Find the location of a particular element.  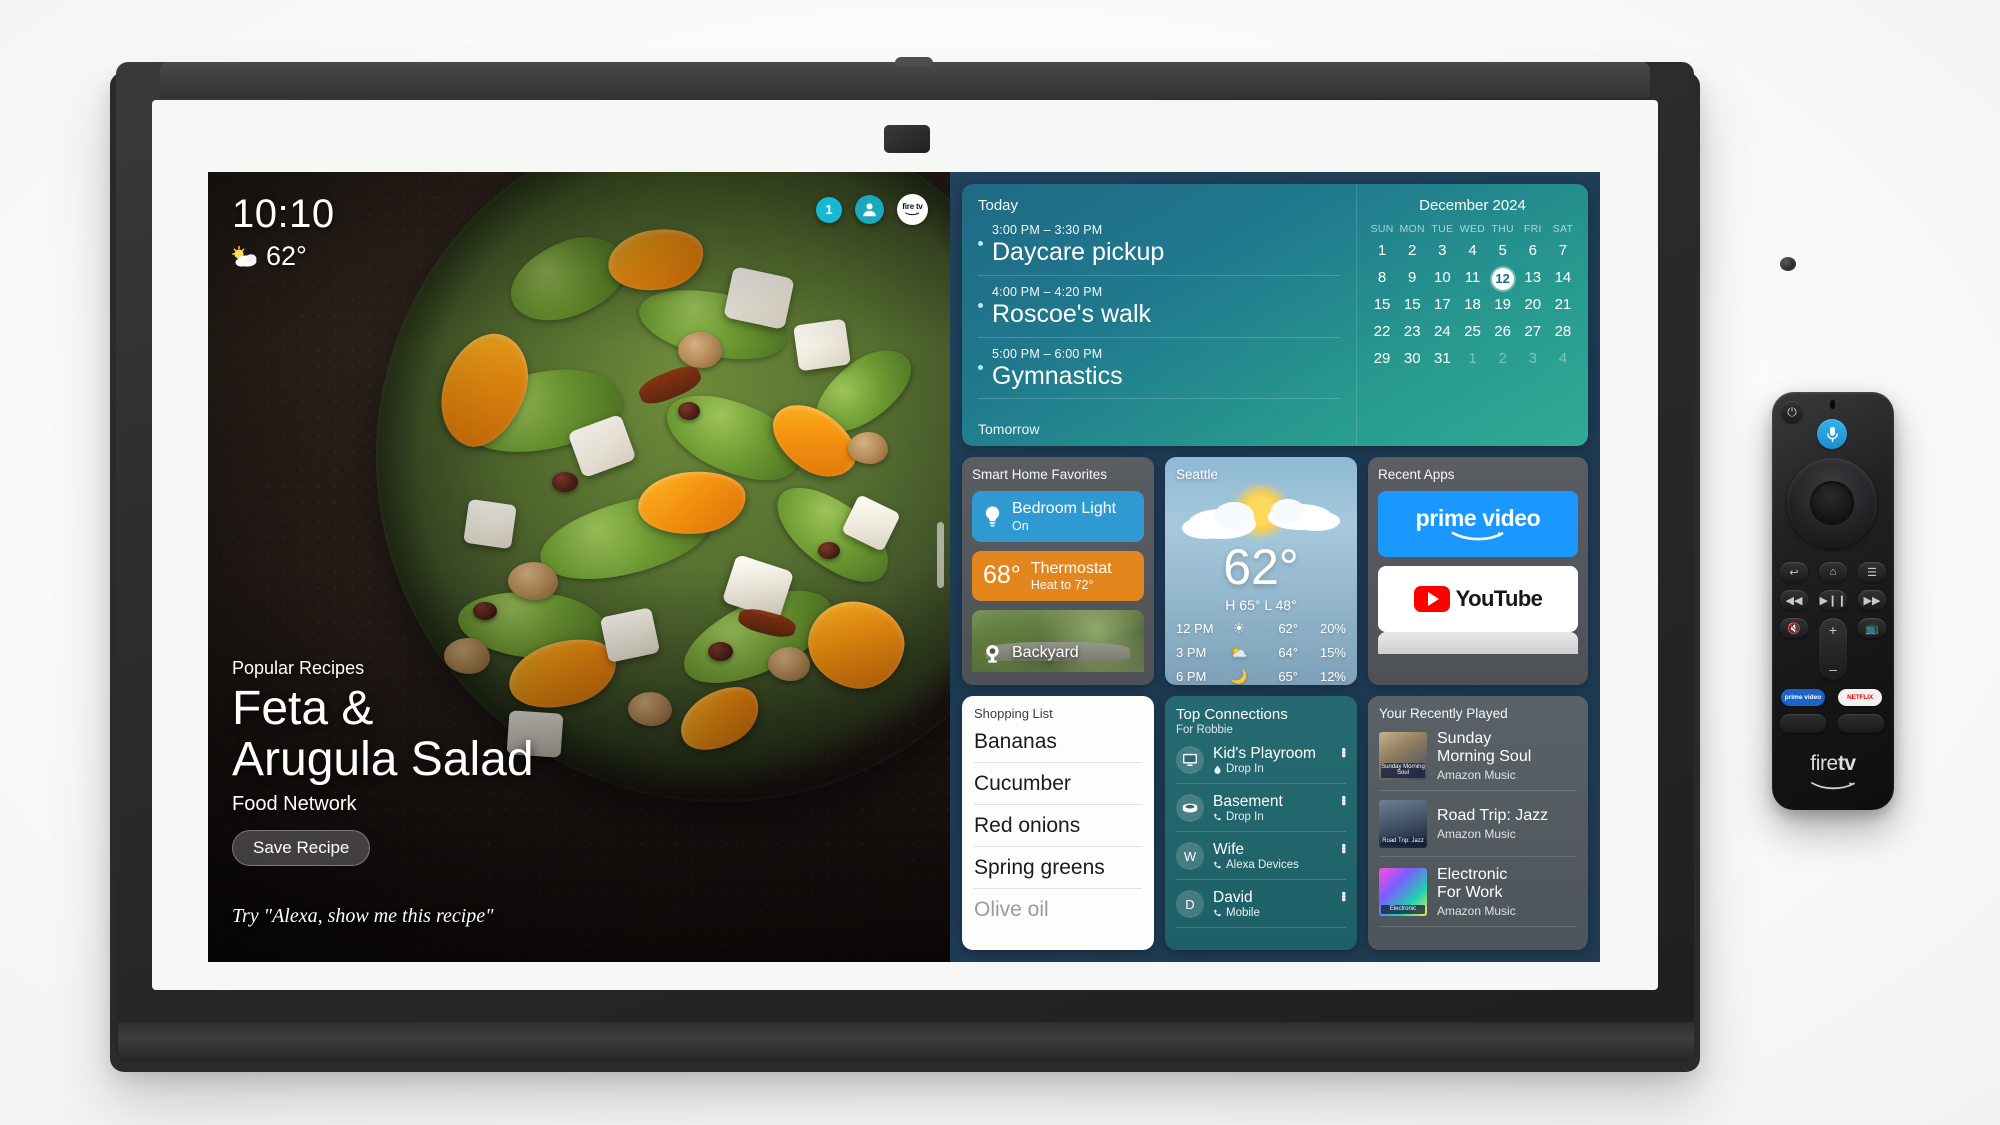

remote-home-button: ⌂ is located at coordinates (1833, 572).